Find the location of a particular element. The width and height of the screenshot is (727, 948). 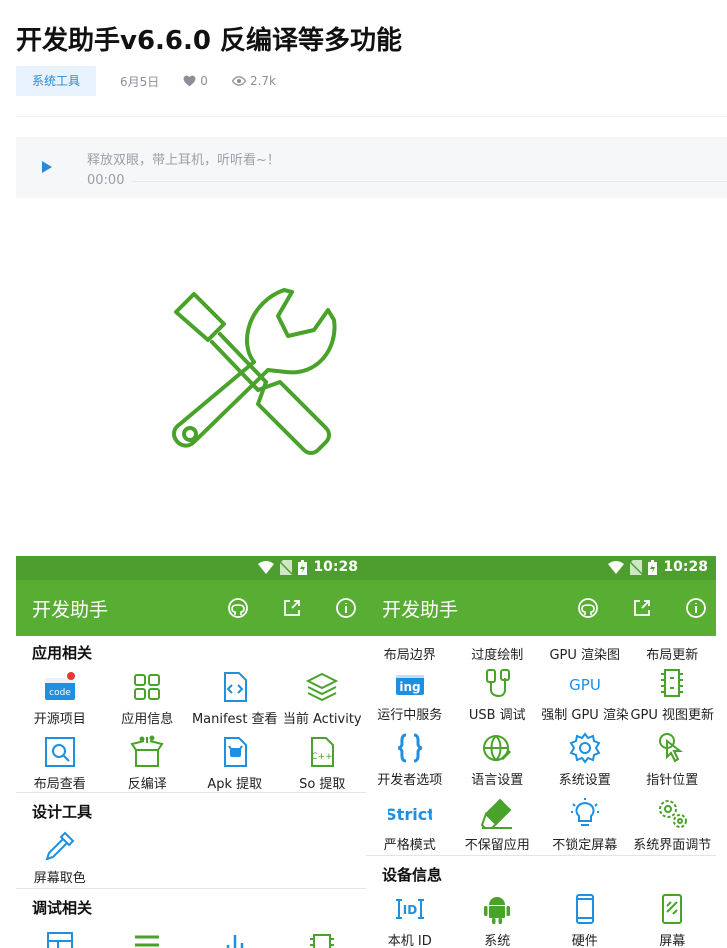

gpu-icon: GPU is located at coordinates (585, 683).